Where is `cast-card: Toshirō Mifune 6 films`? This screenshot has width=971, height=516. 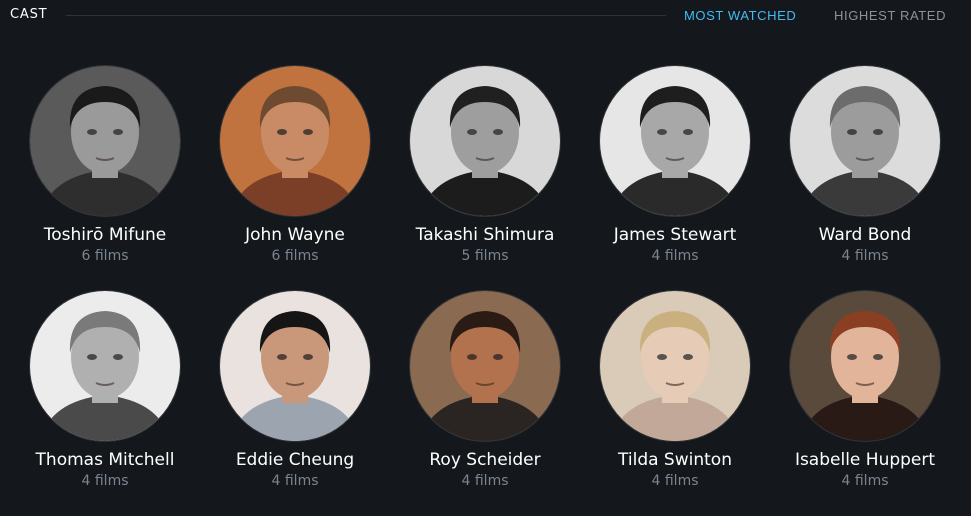 cast-card: Toshirō Mifune 6 films is located at coordinates (105, 178).